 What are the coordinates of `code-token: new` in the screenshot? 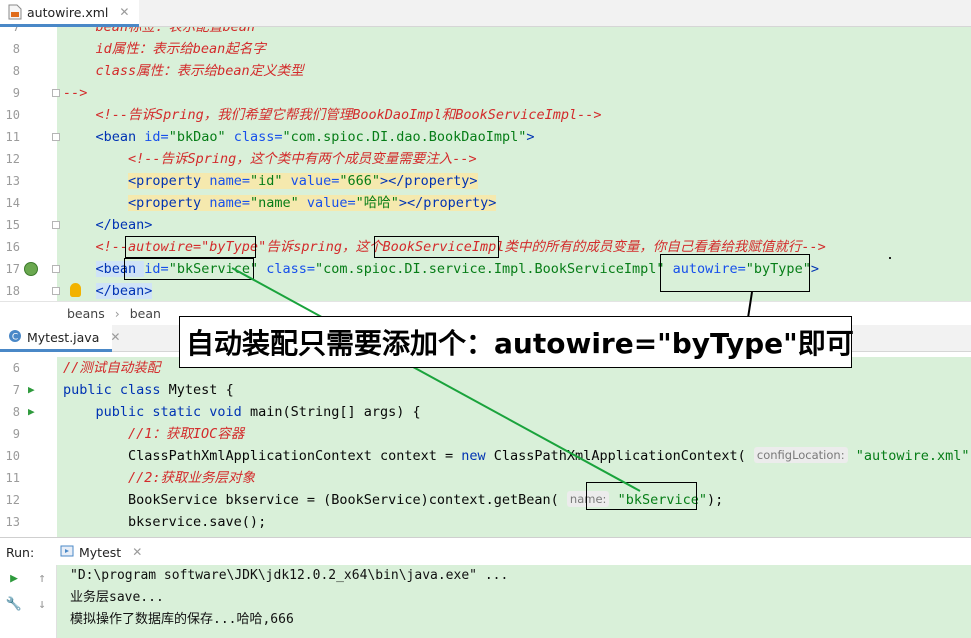 It's located at (477, 456).